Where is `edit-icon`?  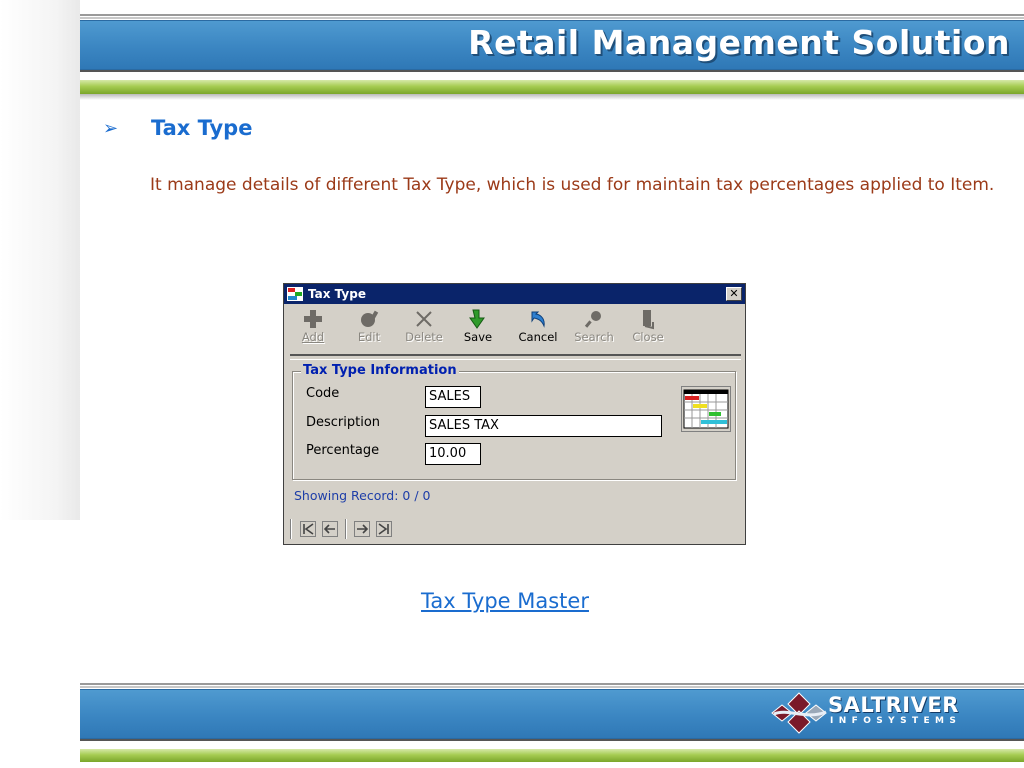 edit-icon is located at coordinates (370, 318).